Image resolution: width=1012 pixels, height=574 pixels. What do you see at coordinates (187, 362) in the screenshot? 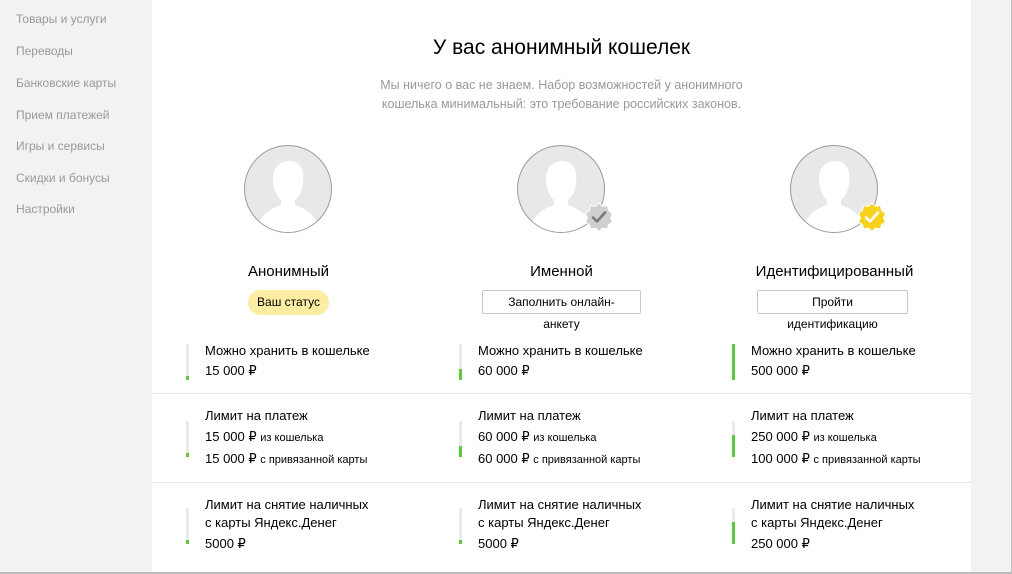
I see `storage-level-bar-anonymous` at bounding box center [187, 362].